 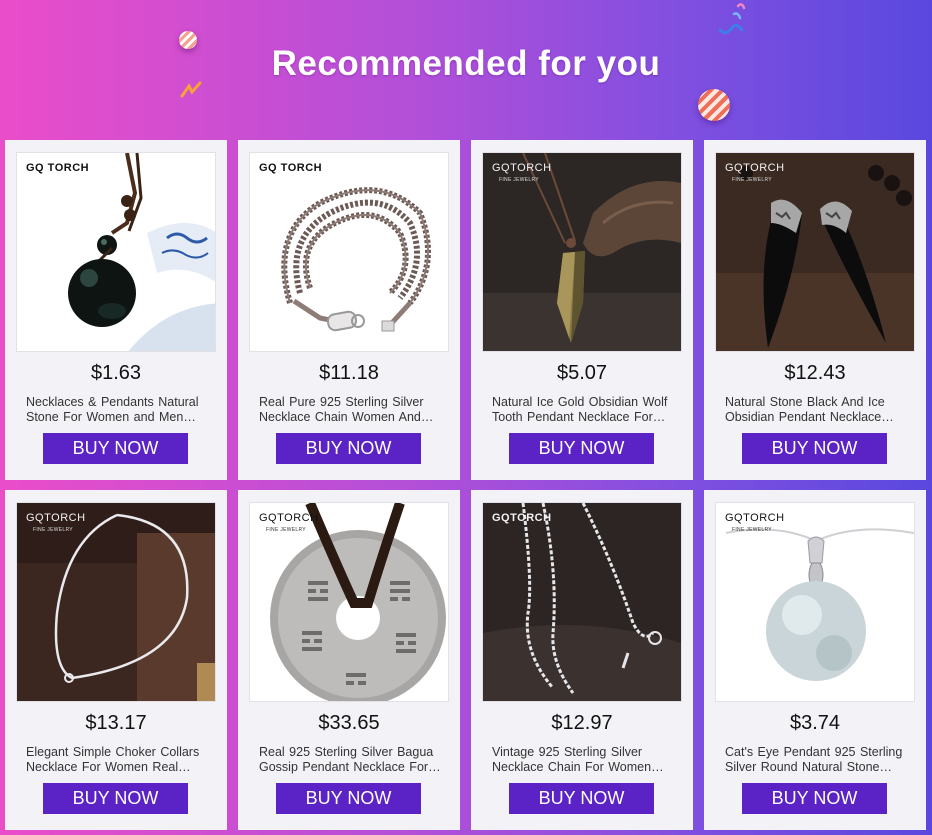 What do you see at coordinates (815, 723) in the screenshot?
I see `product-price: $3.74` at bounding box center [815, 723].